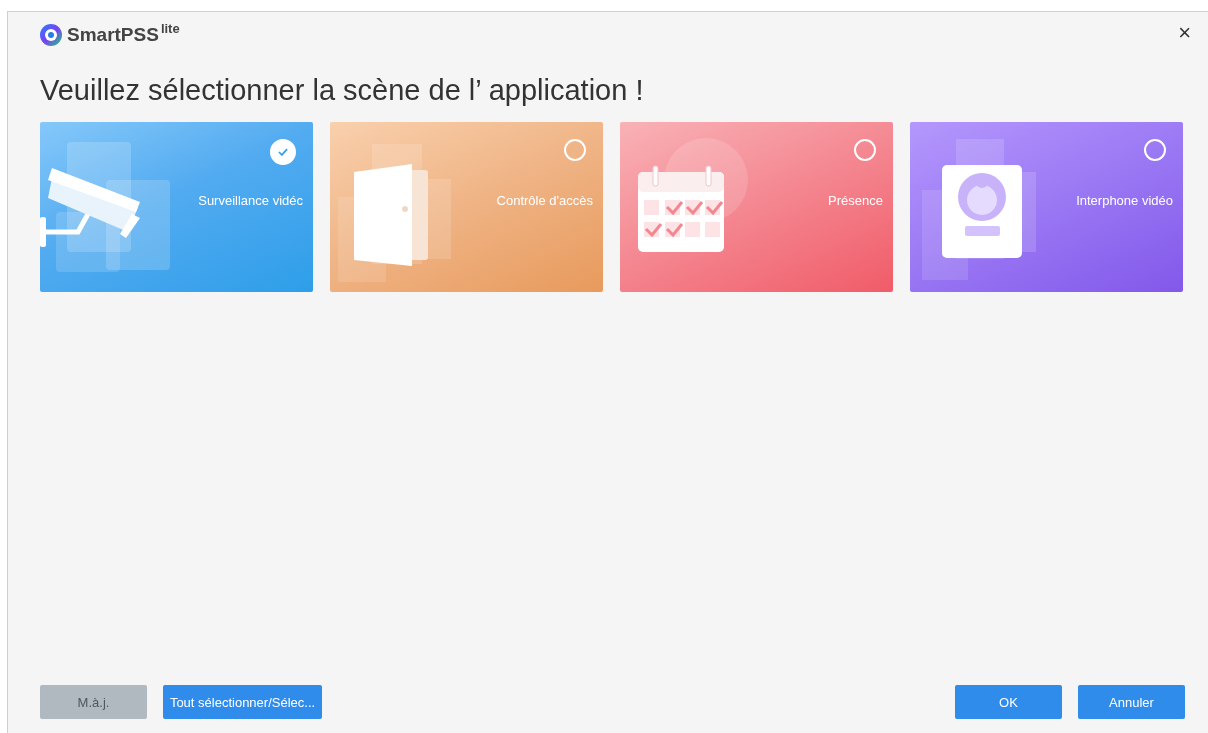 The image size is (1208, 733). What do you see at coordinates (250, 200) in the screenshot?
I see `scene-label: Surveillance vidéc` at bounding box center [250, 200].